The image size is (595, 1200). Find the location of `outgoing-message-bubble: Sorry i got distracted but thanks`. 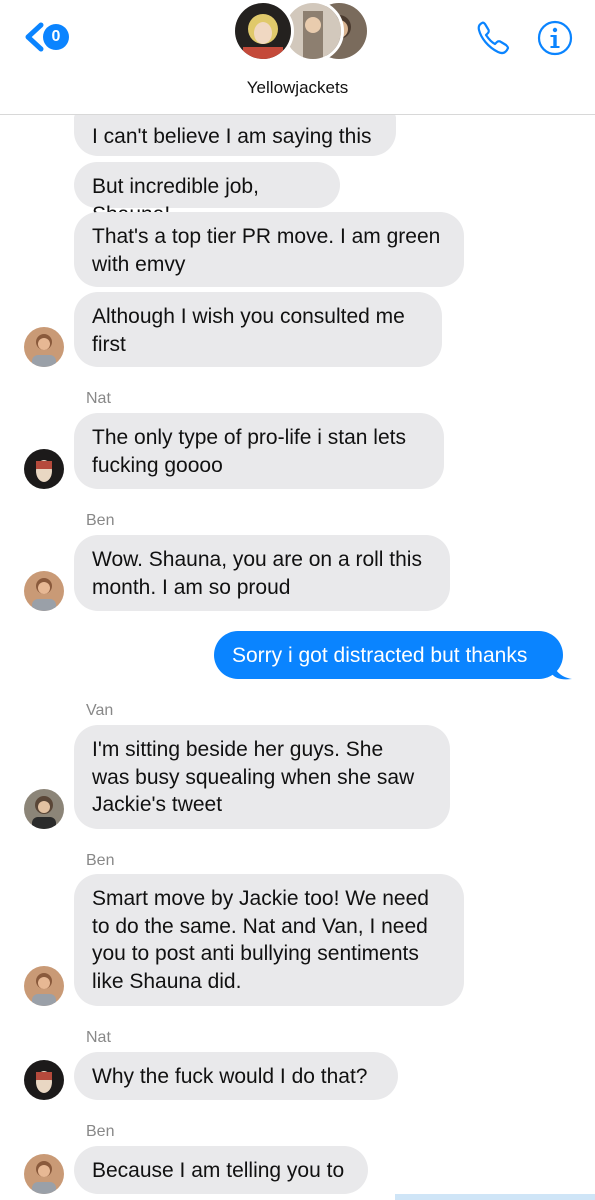

outgoing-message-bubble: Sorry i got distracted but thanks is located at coordinates (388, 655).